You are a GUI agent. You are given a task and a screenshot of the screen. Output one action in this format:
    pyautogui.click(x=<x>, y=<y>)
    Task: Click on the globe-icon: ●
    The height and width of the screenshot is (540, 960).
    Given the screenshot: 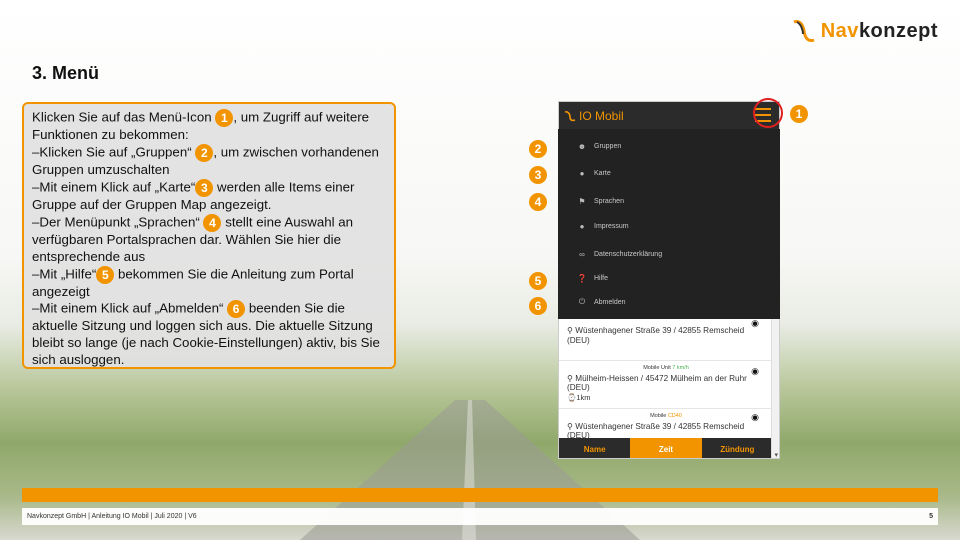 What is the action you would take?
    pyautogui.click(x=582, y=173)
    